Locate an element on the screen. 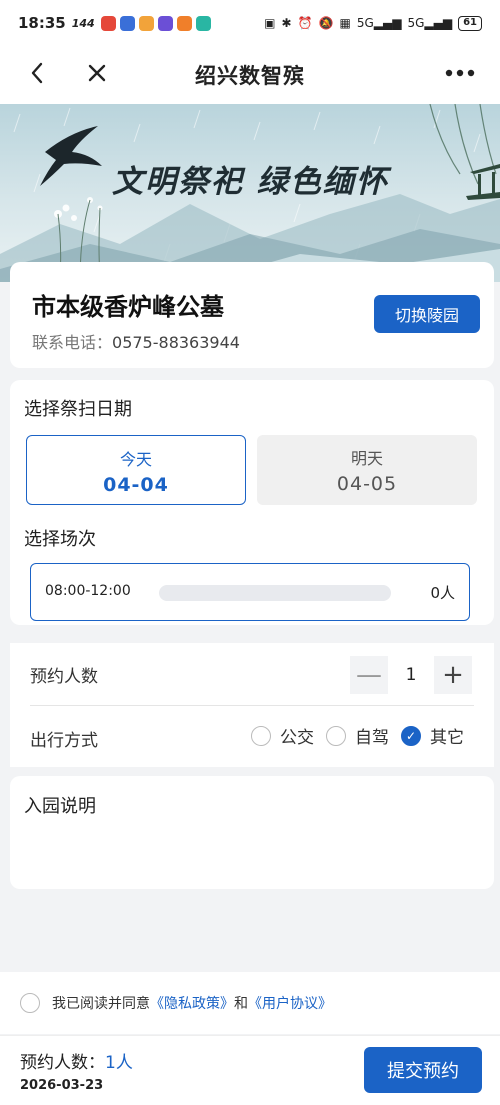  more-button is located at coordinates (460, 73).